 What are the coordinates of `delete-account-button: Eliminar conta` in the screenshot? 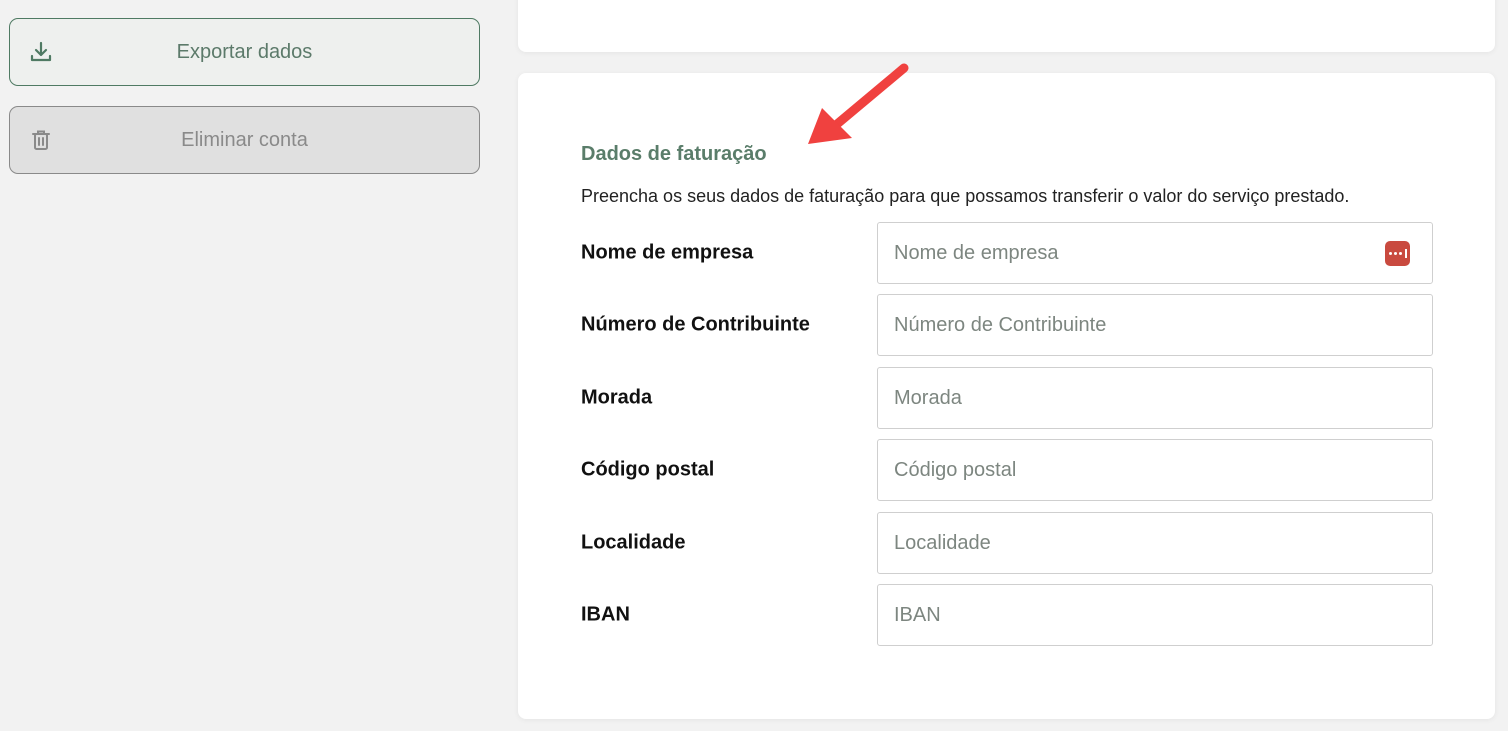 It's located at (244, 140).